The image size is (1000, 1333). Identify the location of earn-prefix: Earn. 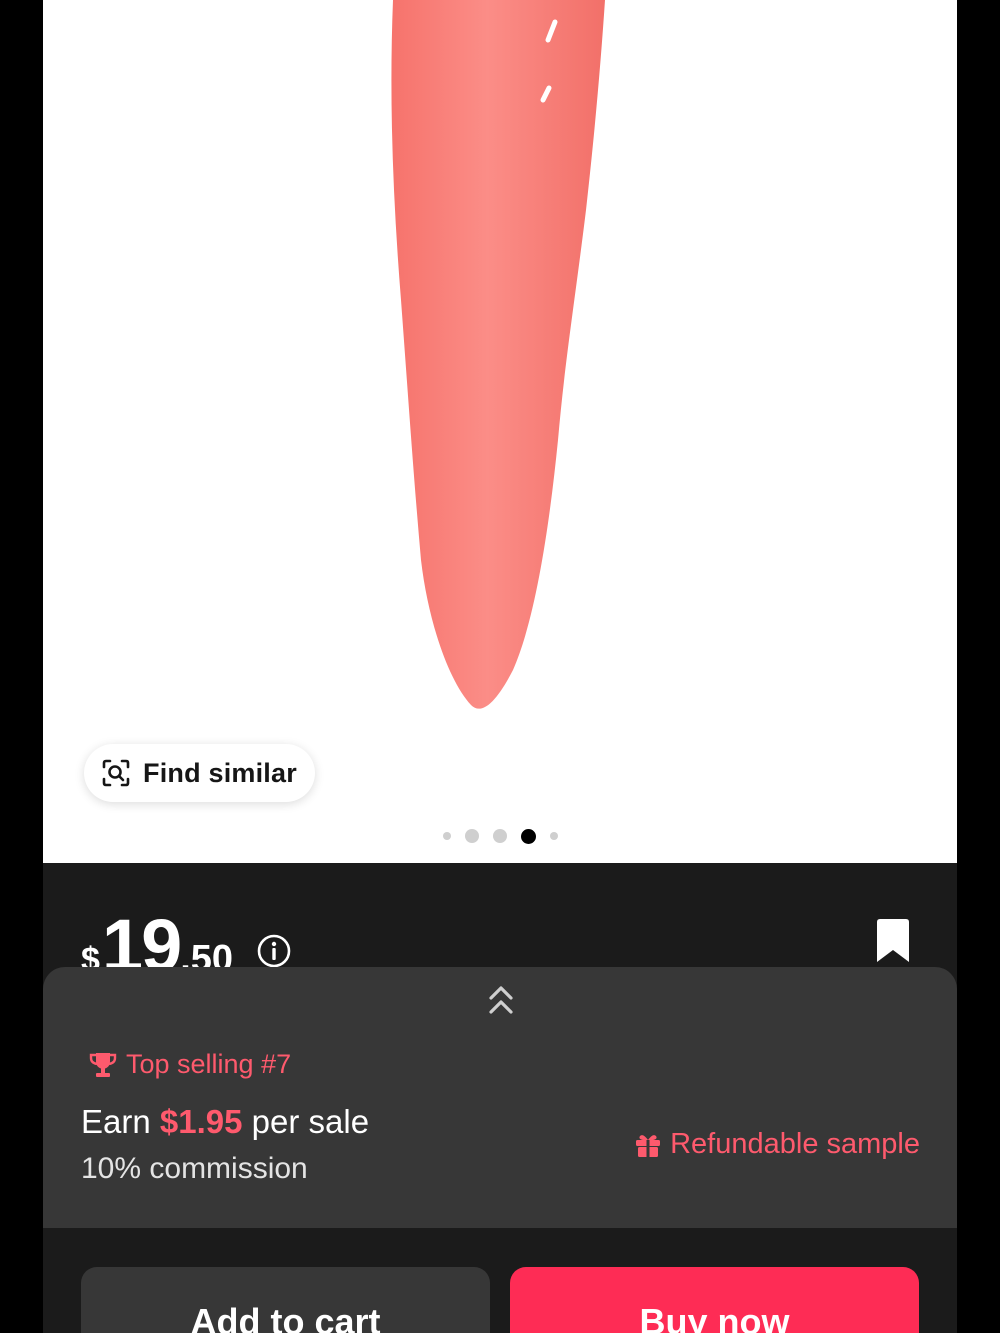
(116, 1121).